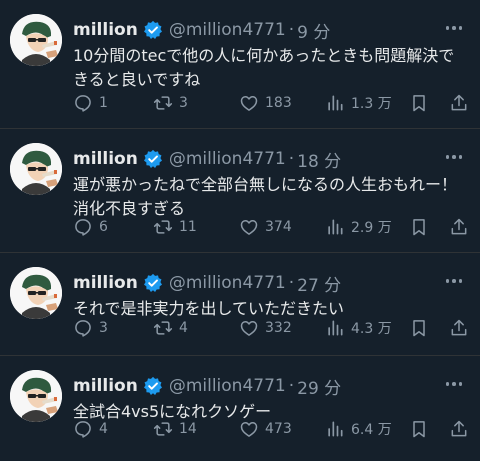  I want to click on reply-button: 6, so click(90, 227).